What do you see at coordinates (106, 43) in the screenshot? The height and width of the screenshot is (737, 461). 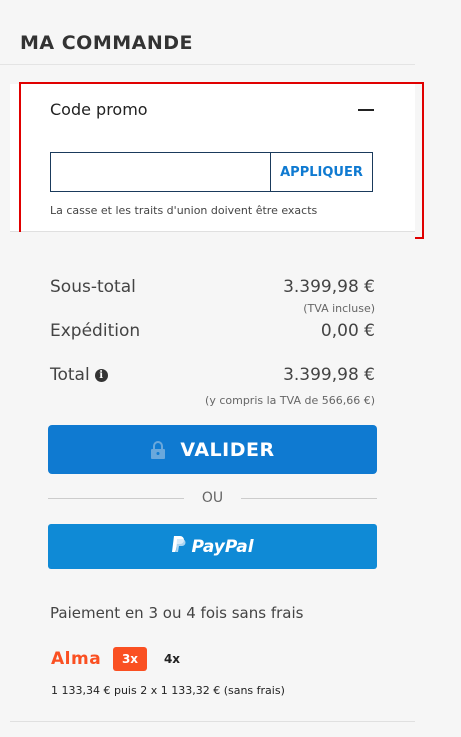 I see `page-title: MA COMMANDE` at bounding box center [106, 43].